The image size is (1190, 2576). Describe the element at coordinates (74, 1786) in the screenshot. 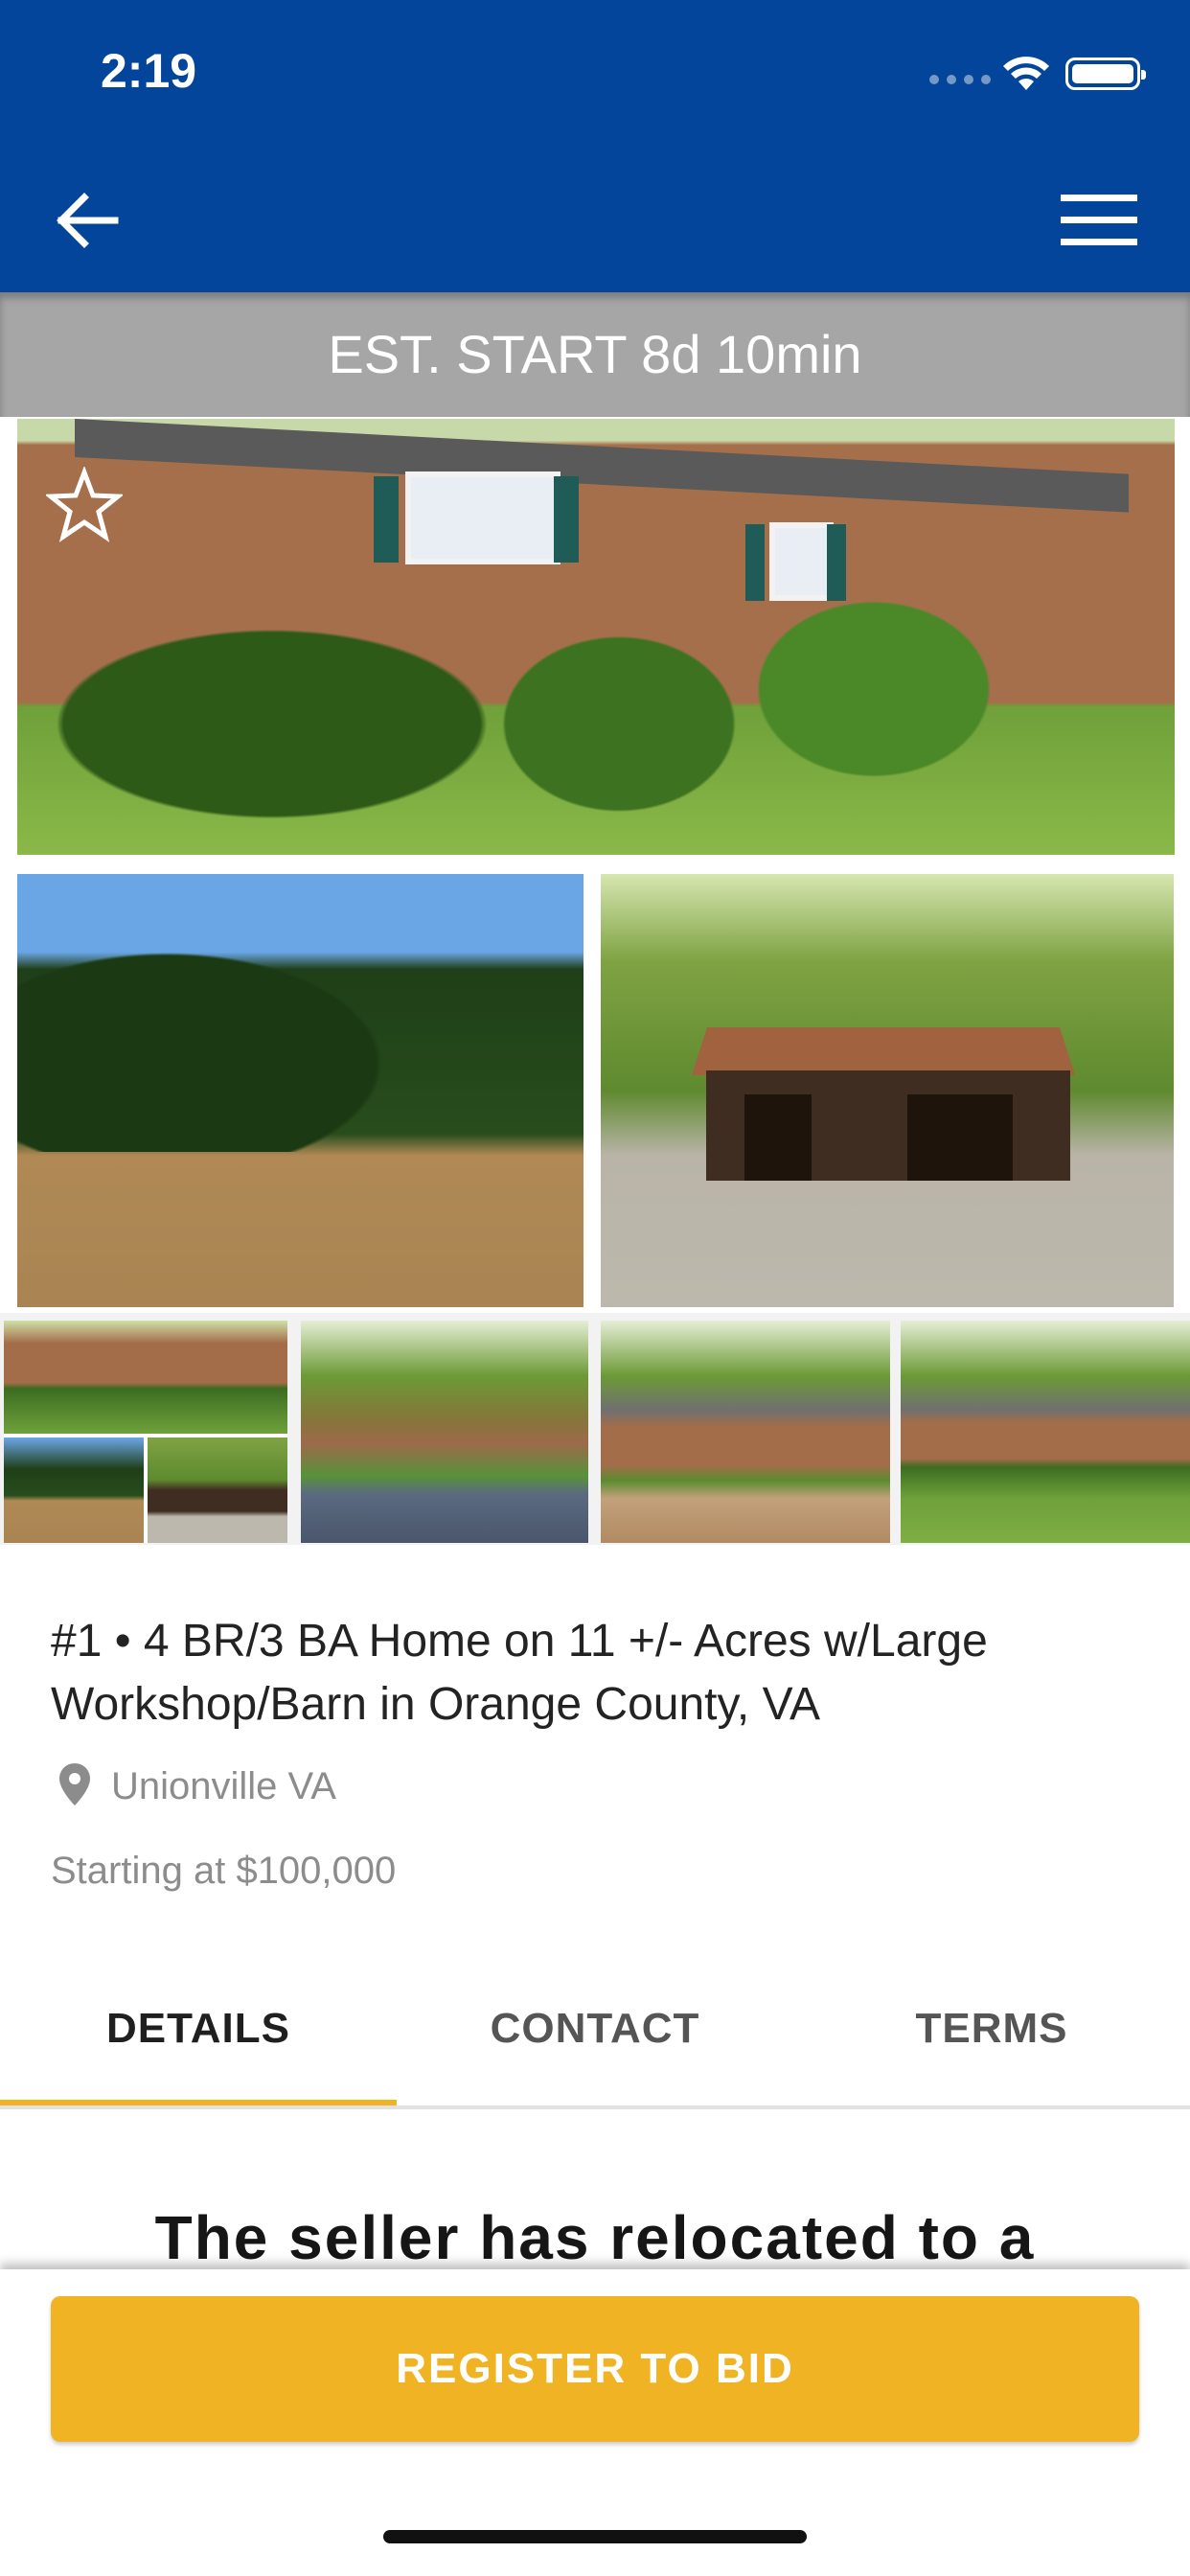

I see `map-pin-icon` at that location.